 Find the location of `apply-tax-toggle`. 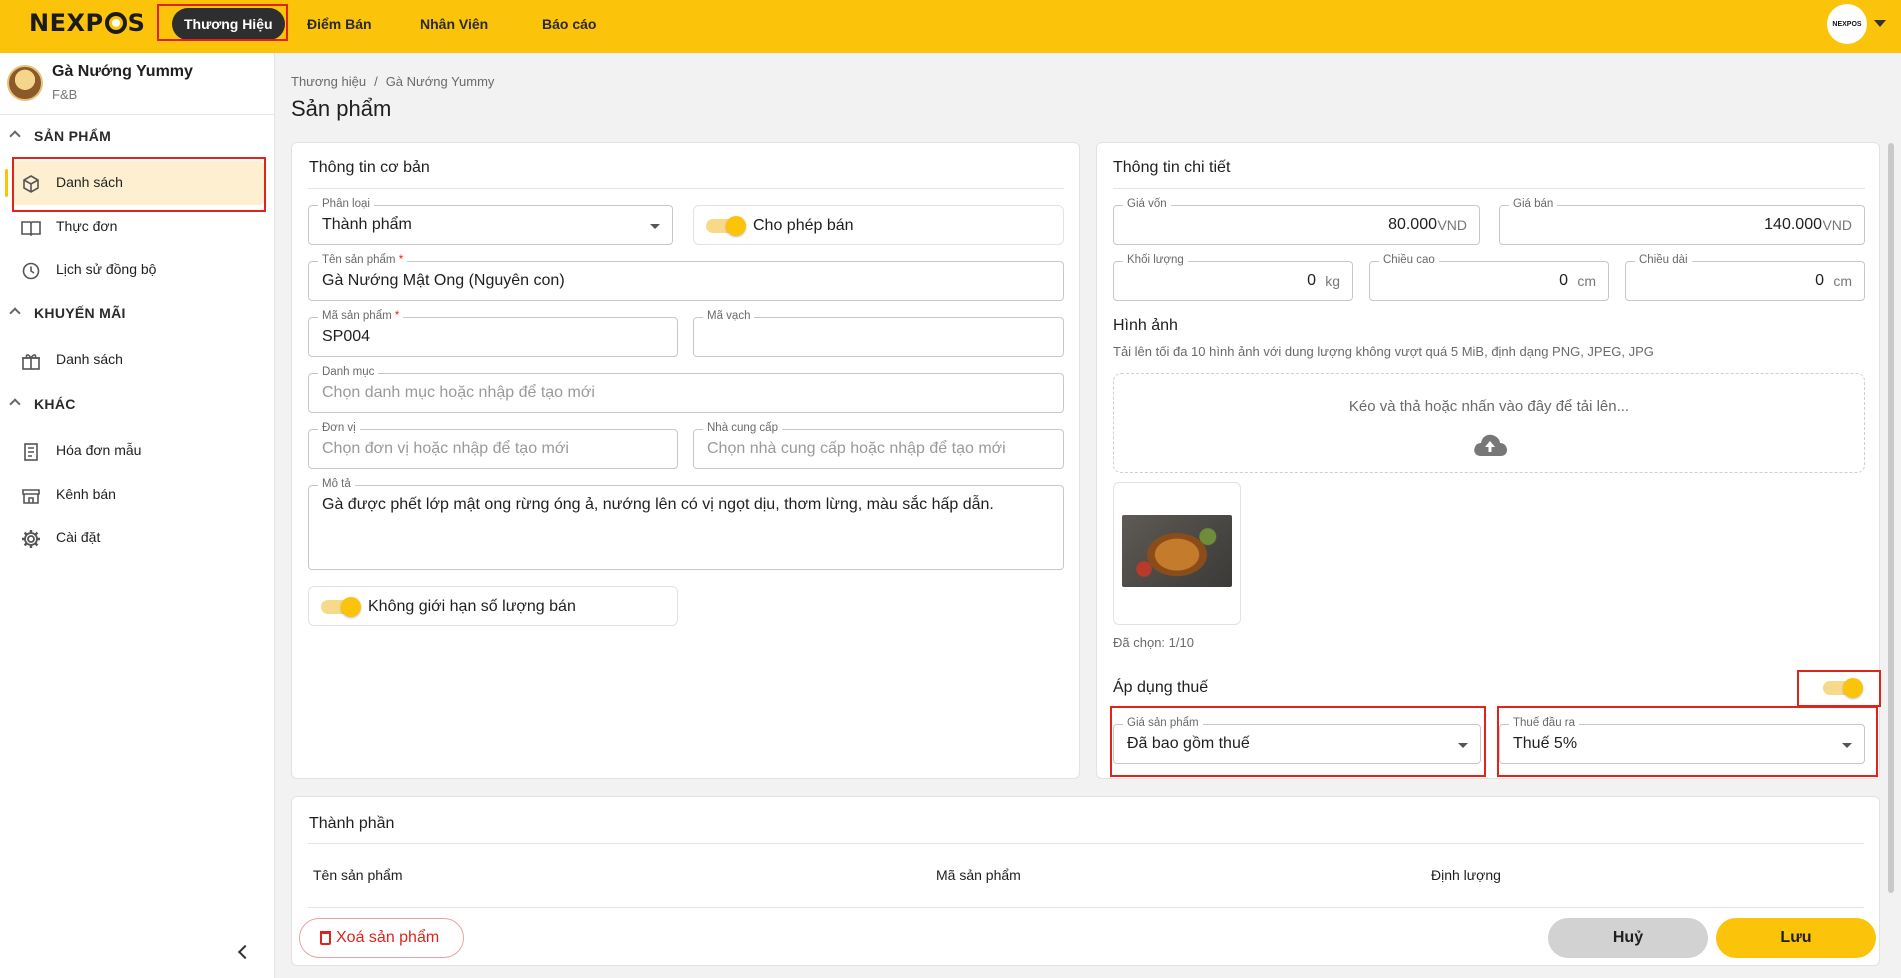

apply-tax-toggle is located at coordinates (1843, 688).